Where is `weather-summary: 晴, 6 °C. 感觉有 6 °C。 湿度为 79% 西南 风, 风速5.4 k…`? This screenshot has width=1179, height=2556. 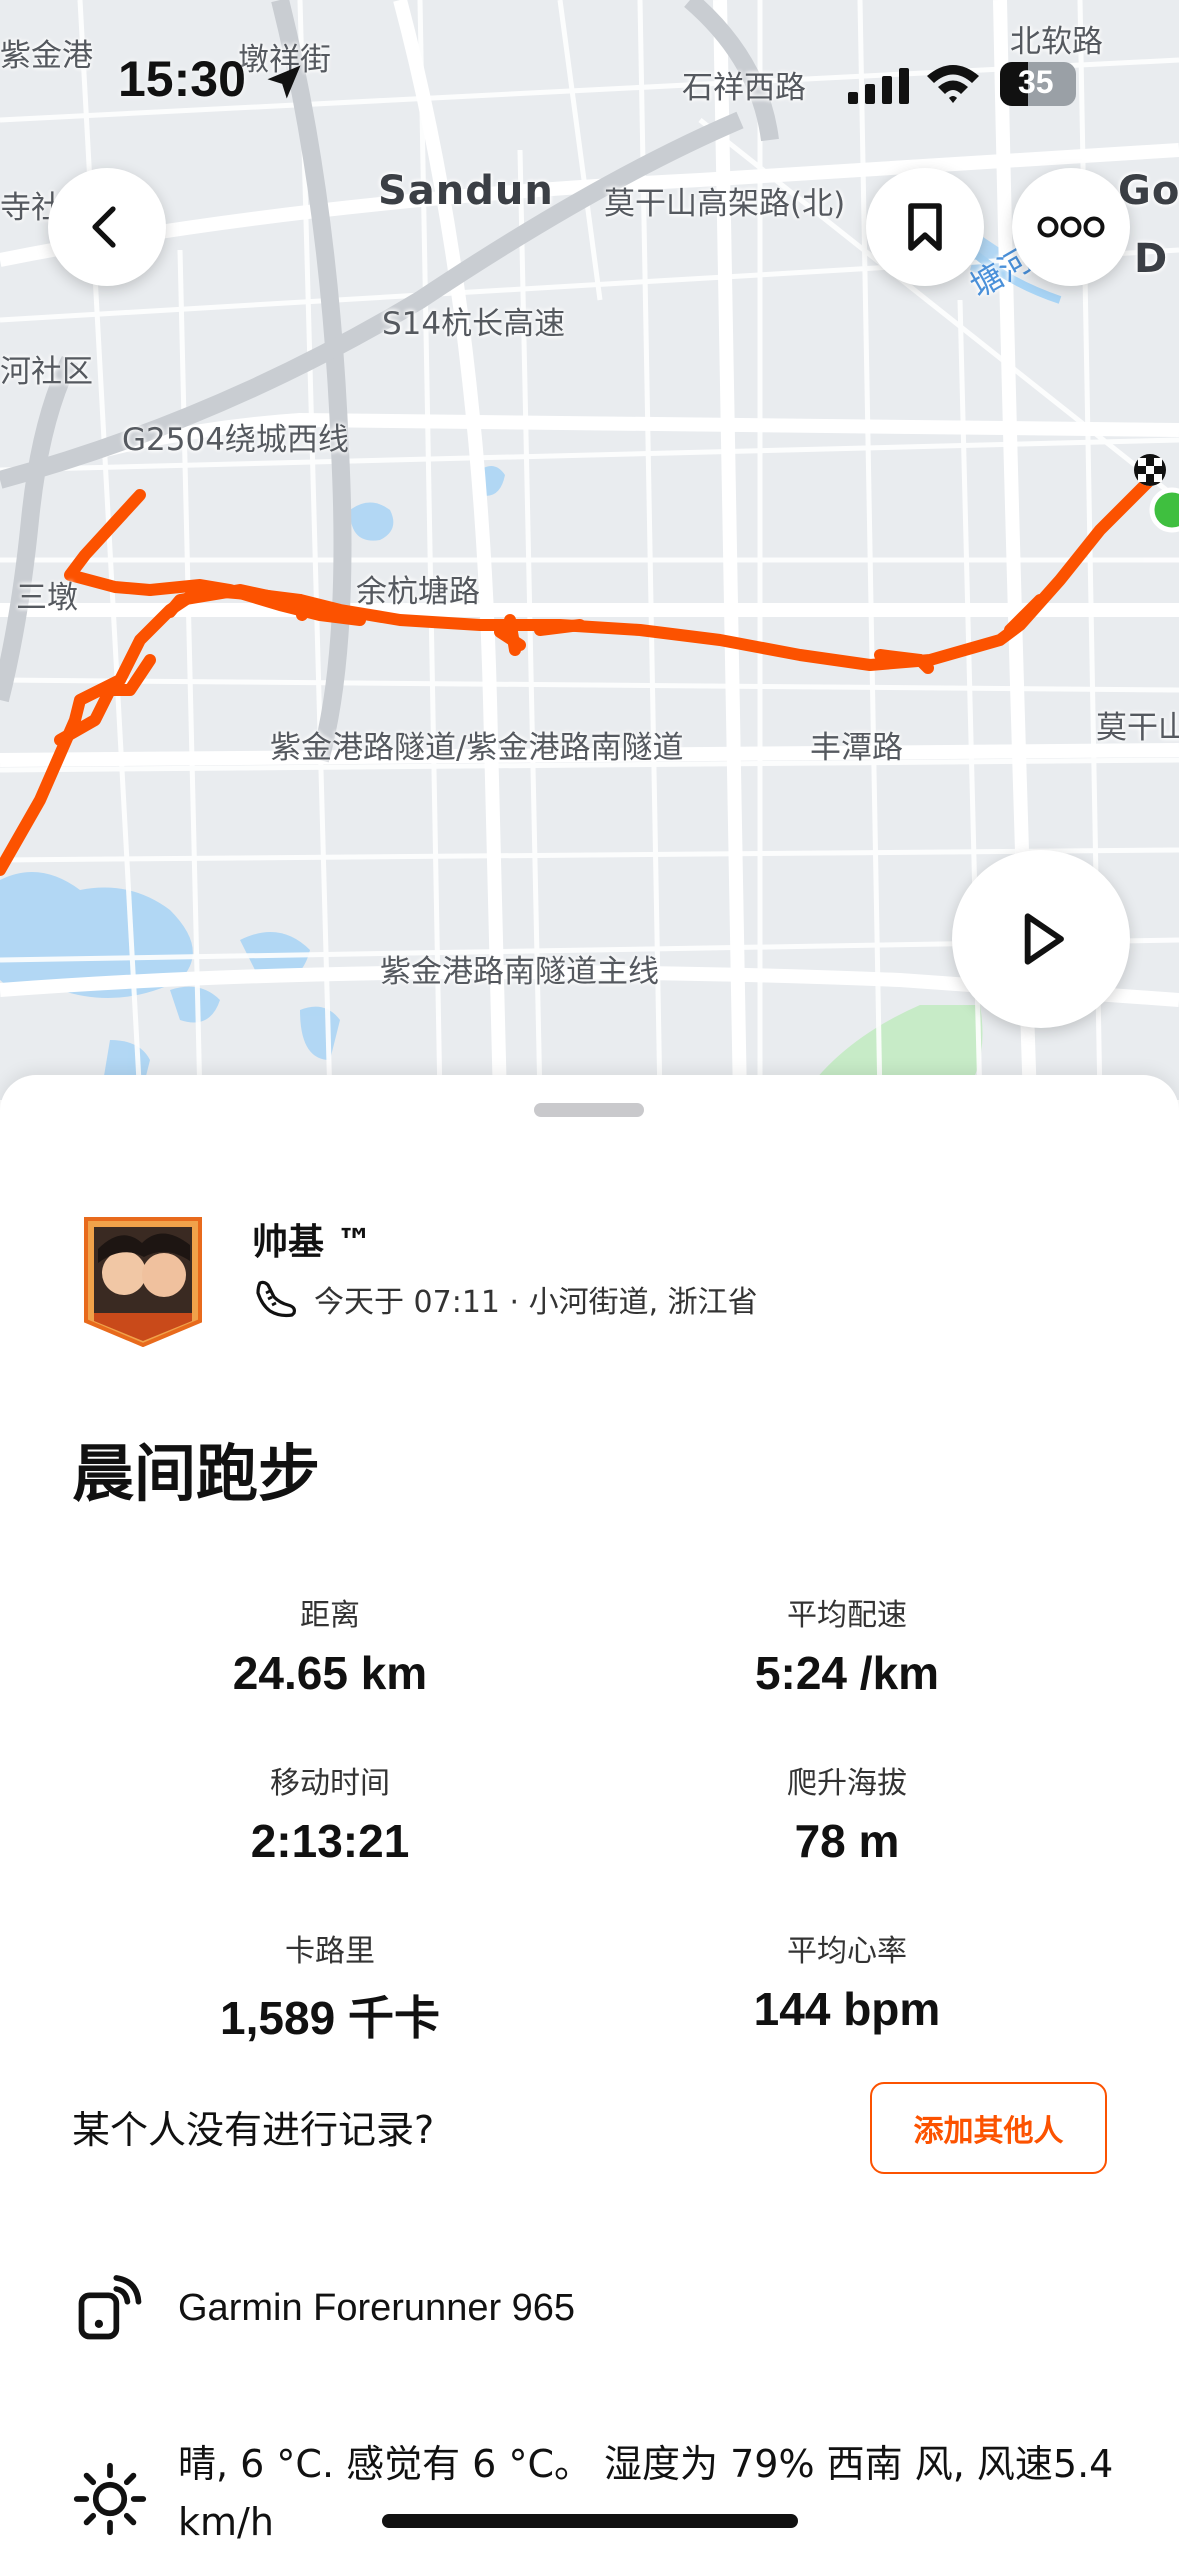
weather-summary: 晴, 6 °C. 感觉有 6 °C。 湿度为 79% 西南 风, 风速5.4 k… is located at coordinates (646, 2493).